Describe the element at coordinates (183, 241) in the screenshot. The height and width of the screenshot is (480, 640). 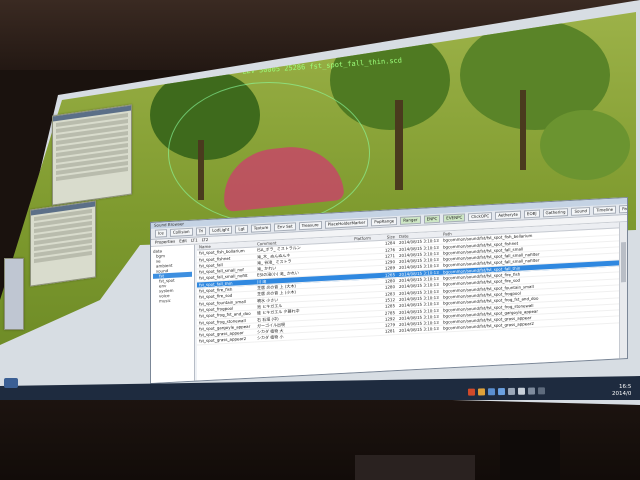
I see `subtab-edit: Edit` at that location.